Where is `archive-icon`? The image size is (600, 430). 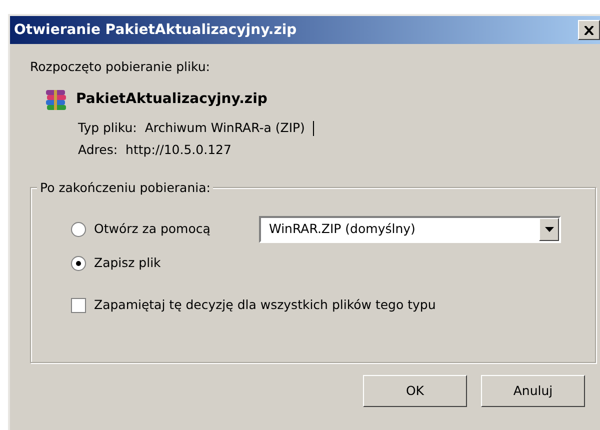 archive-icon is located at coordinates (56, 99).